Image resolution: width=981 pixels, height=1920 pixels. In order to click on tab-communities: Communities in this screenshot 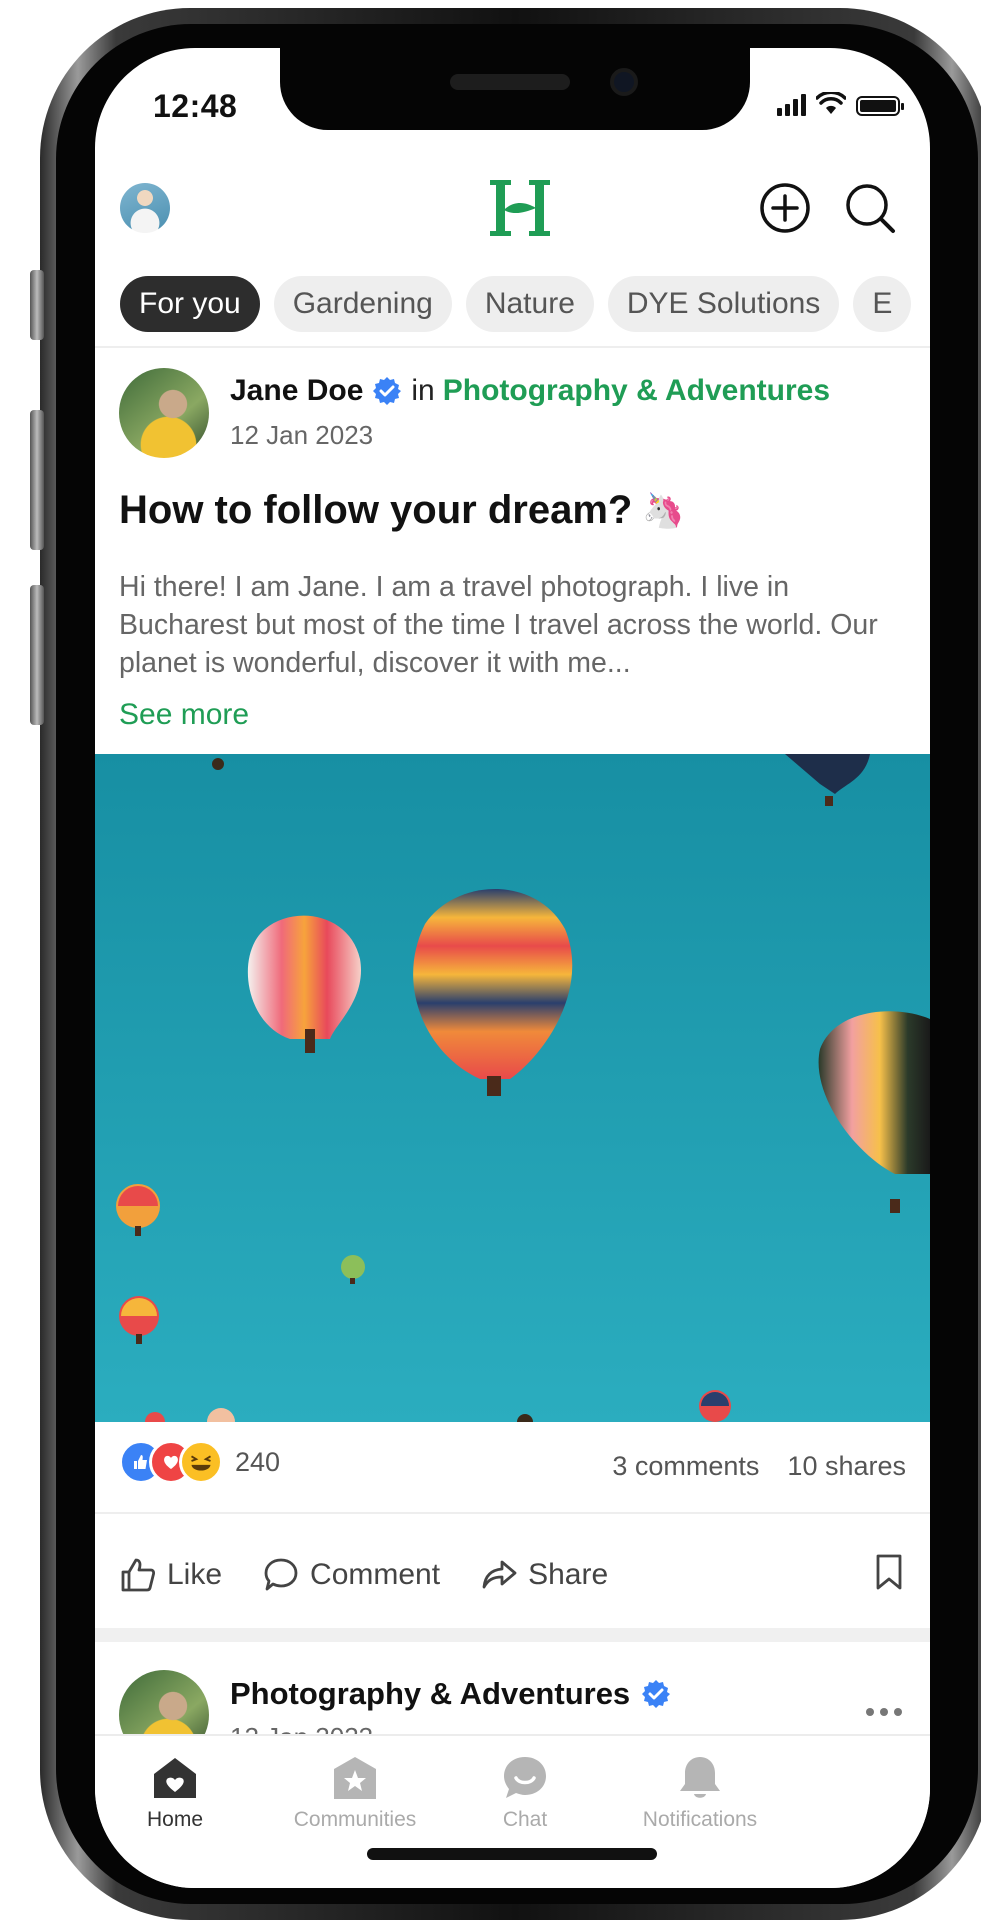, I will do `click(355, 1793)`.